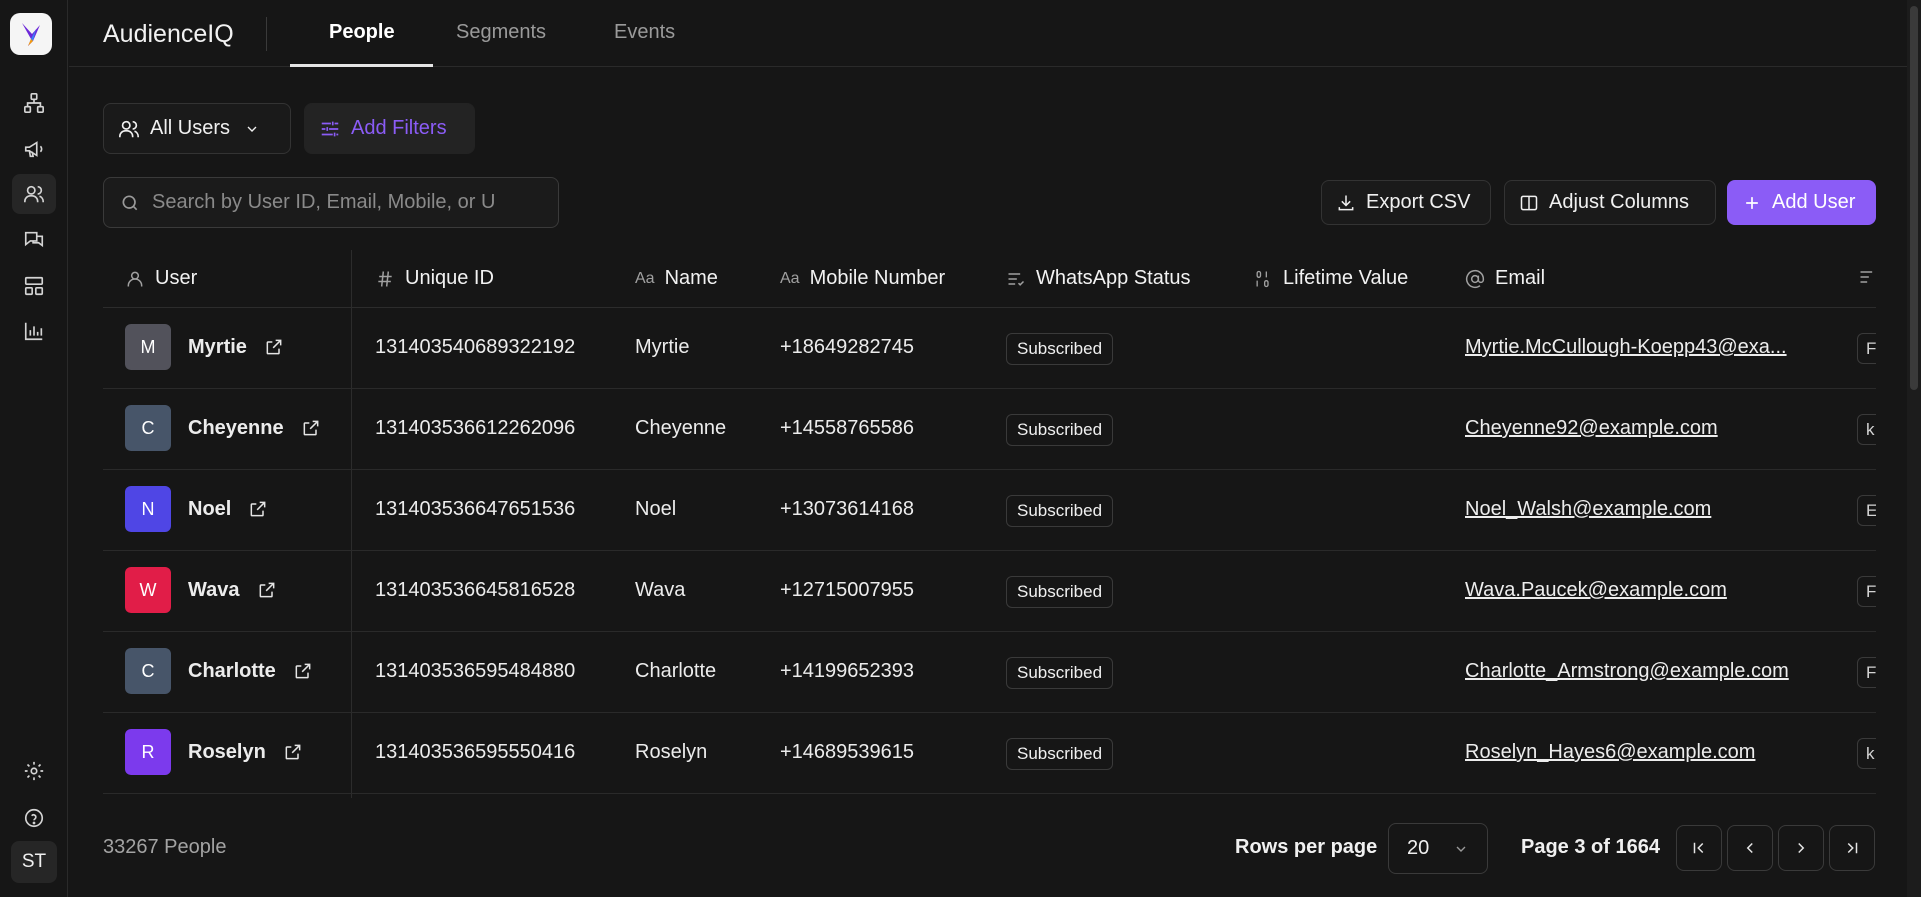 The width and height of the screenshot is (1921, 897). What do you see at coordinates (1627, 671) in the screenshot?
I see `email-link: Charlotte_Armstrong@example.com` at bounding box center [1627, 671].